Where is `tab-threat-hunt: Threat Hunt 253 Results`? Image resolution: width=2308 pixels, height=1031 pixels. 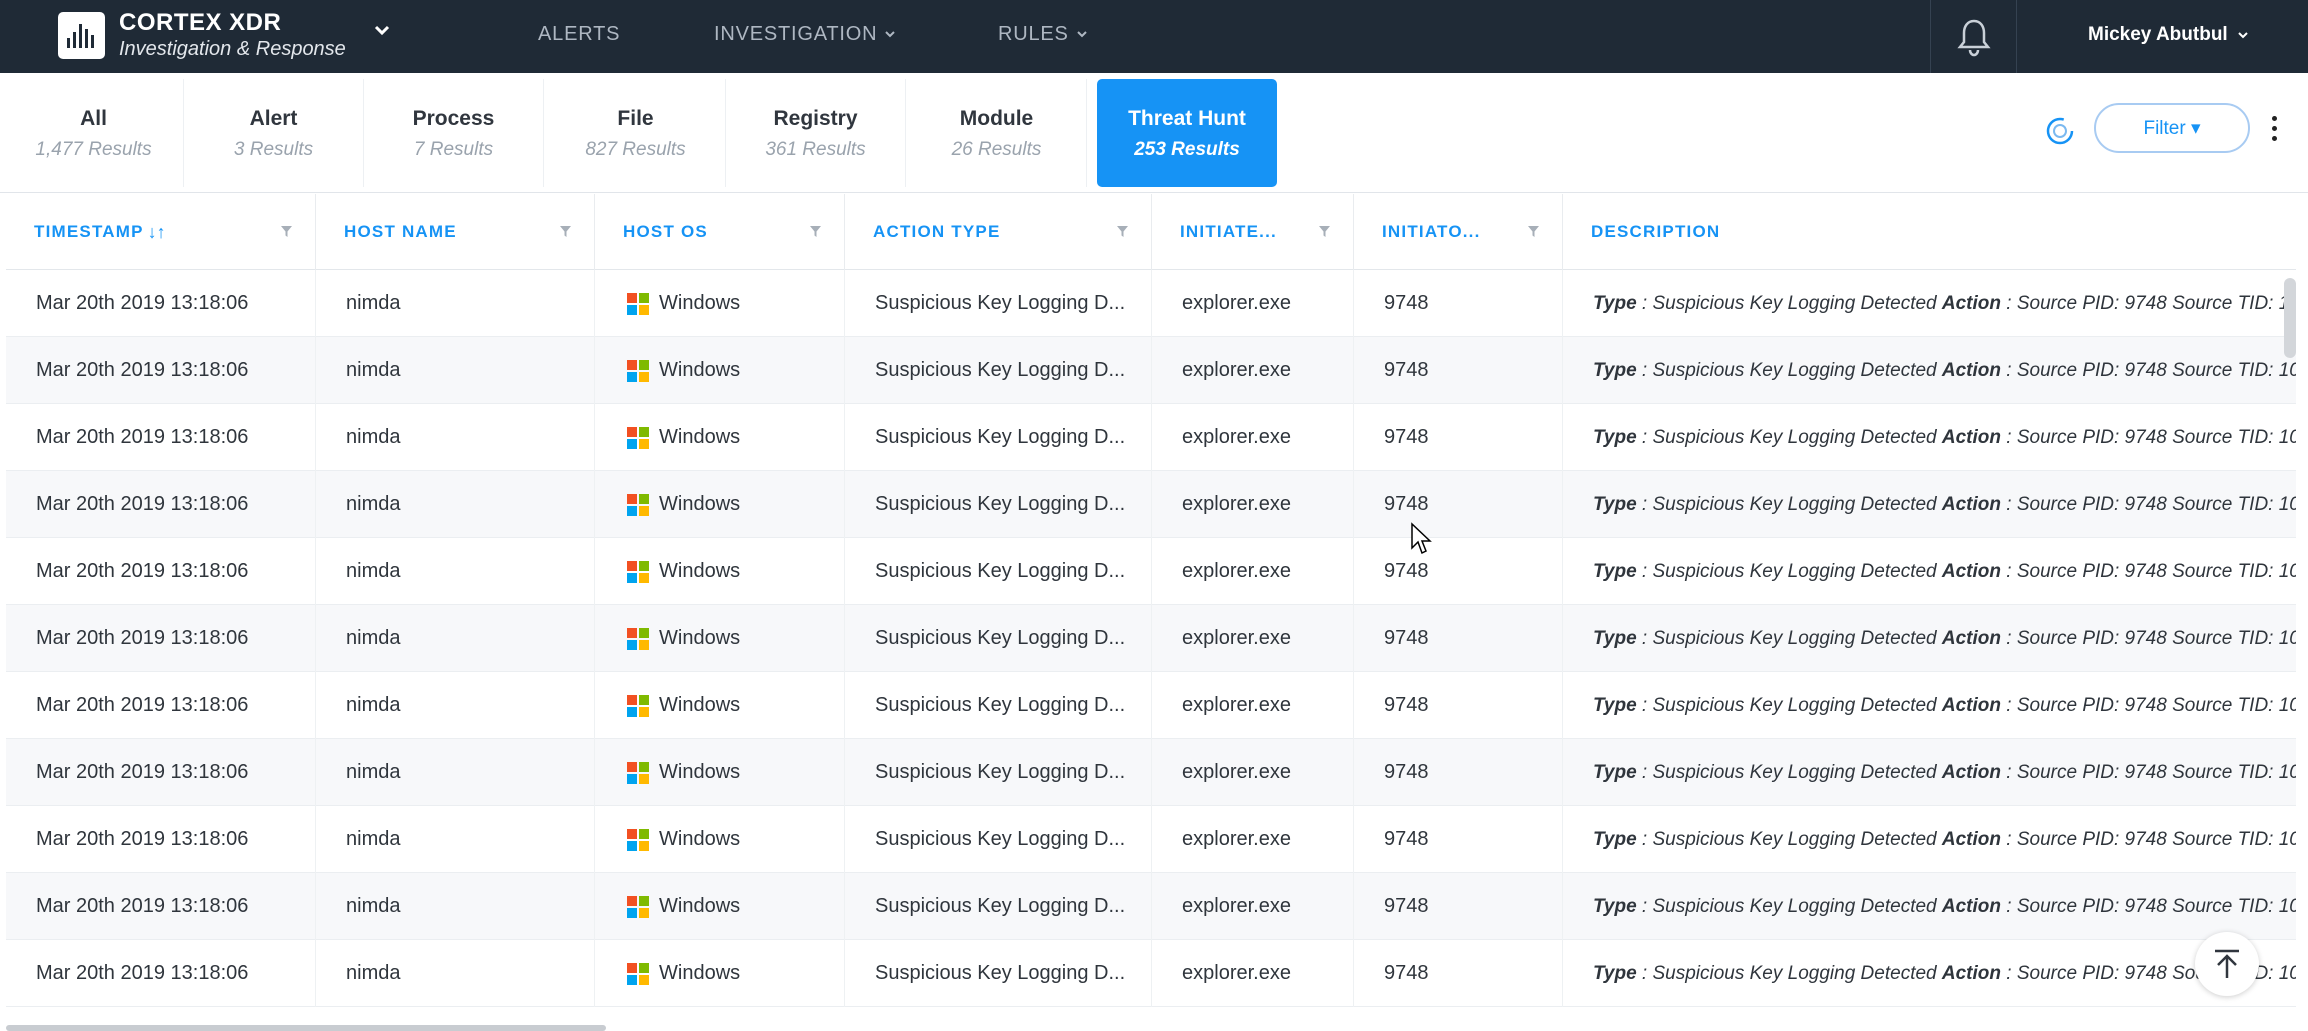 tab-threat-hunt: Threat Hunt 253 Results is located at coordinates (1187, 133).